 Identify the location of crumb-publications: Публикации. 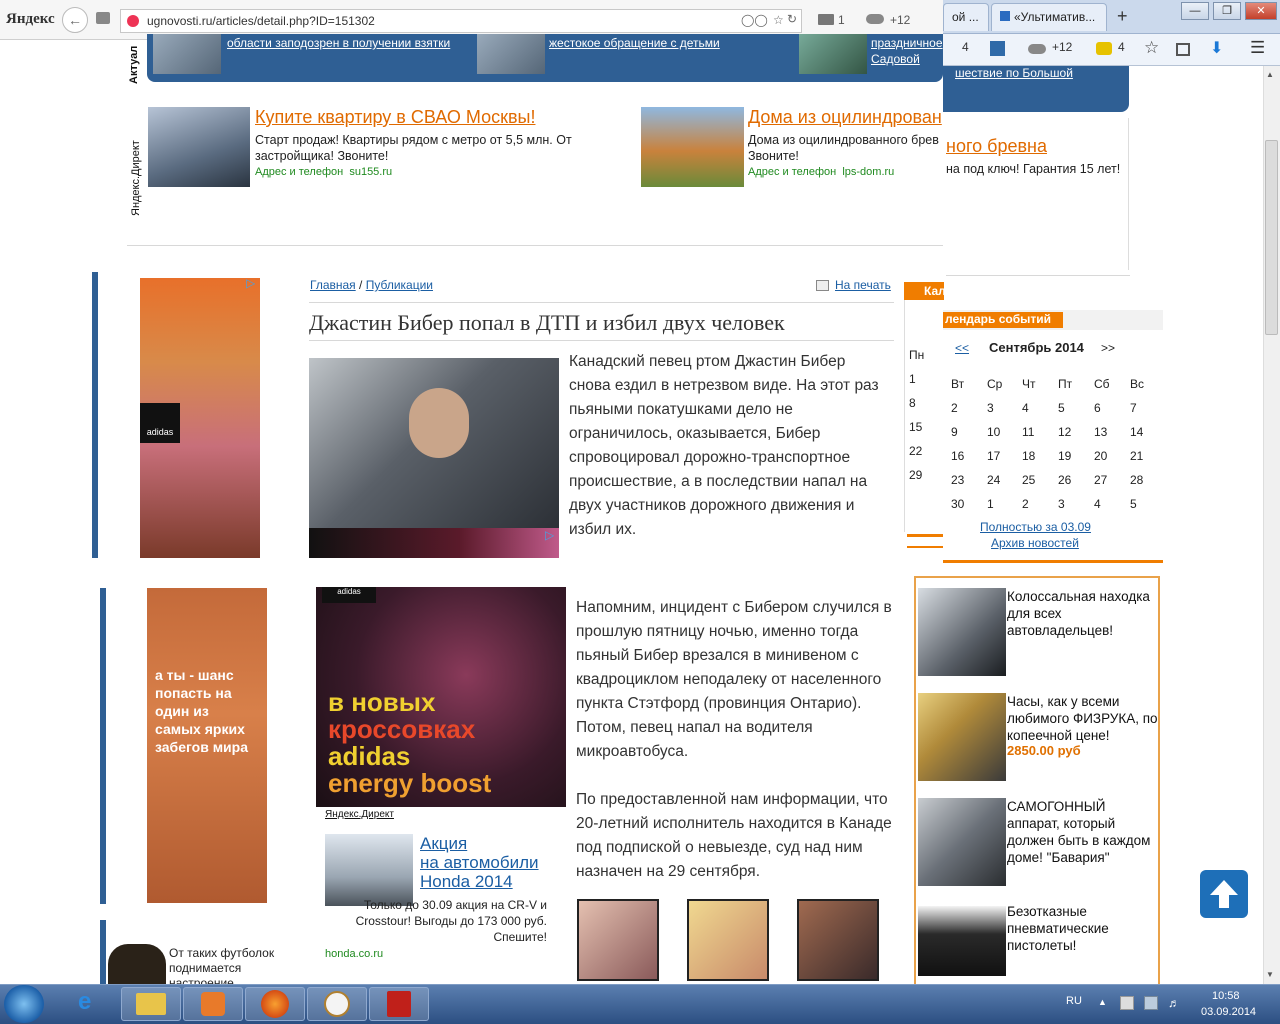
(399, 285).